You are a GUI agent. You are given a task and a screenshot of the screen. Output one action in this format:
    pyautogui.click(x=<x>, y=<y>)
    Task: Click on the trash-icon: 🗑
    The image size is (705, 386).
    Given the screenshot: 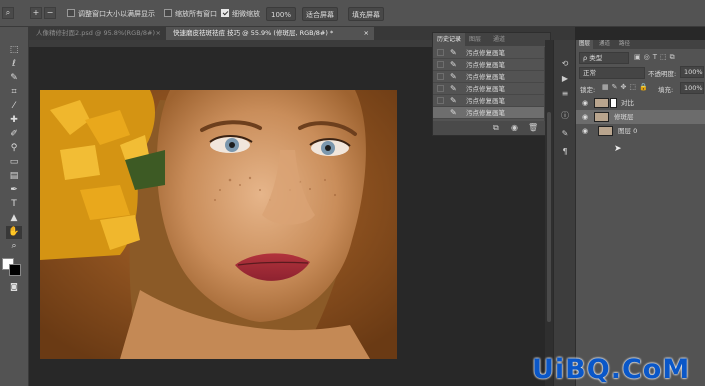 What is the action you would take?
    pyautogui.click(x=533, y=127)
    